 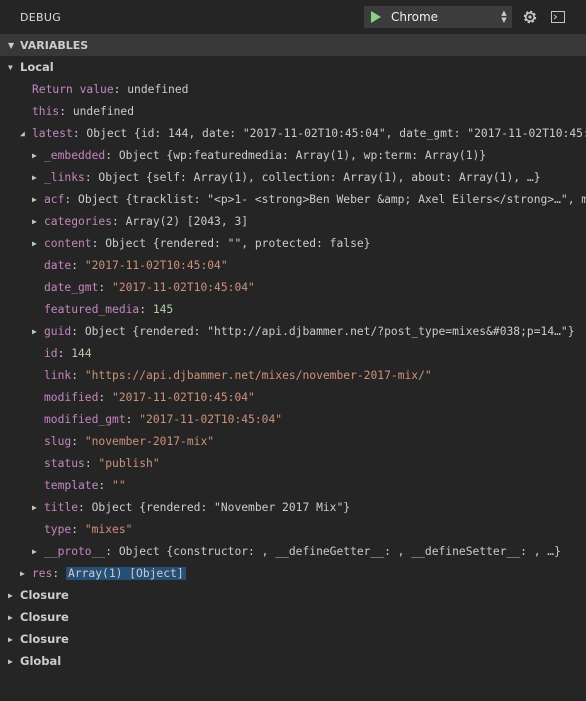 I want to click on variable-name: Return value, so click(x=73, y=89).